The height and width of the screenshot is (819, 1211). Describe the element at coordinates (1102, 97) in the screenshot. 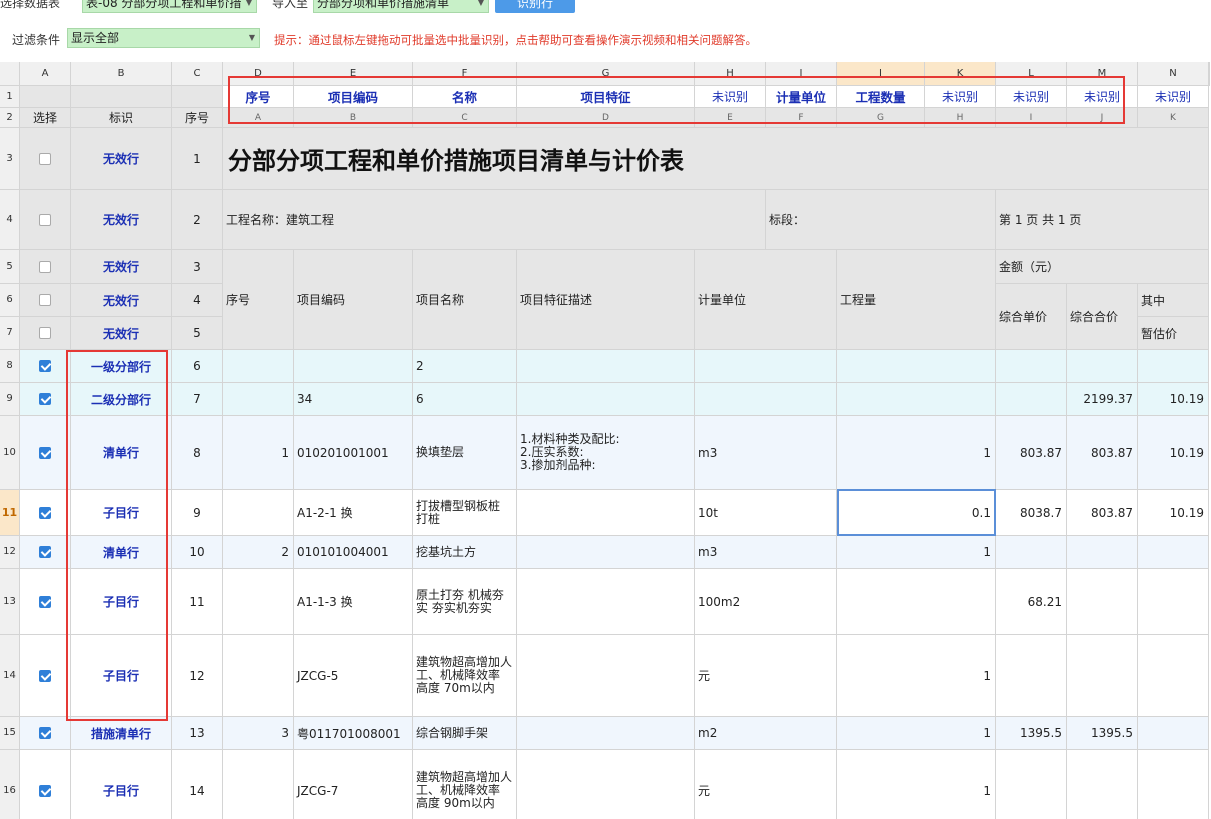

I see `field-mapping-m: 未识别` at that location.